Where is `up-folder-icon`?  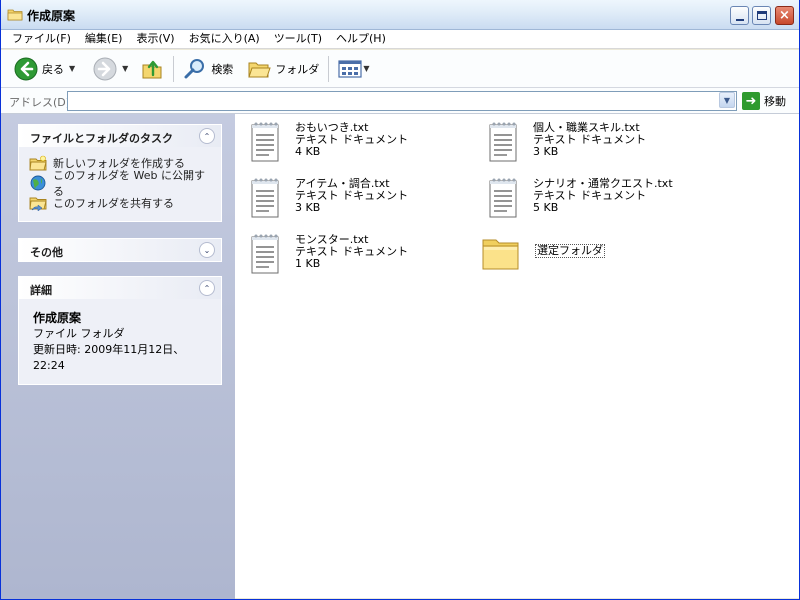 up-folder-icon is located at coordinates (152, 69).